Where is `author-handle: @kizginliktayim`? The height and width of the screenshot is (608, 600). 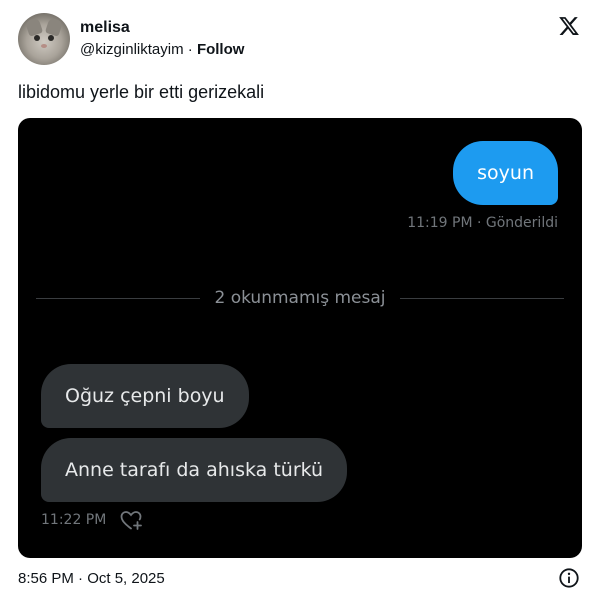 author-handle: @kizginliktayim is located at coordinates (132, 49).